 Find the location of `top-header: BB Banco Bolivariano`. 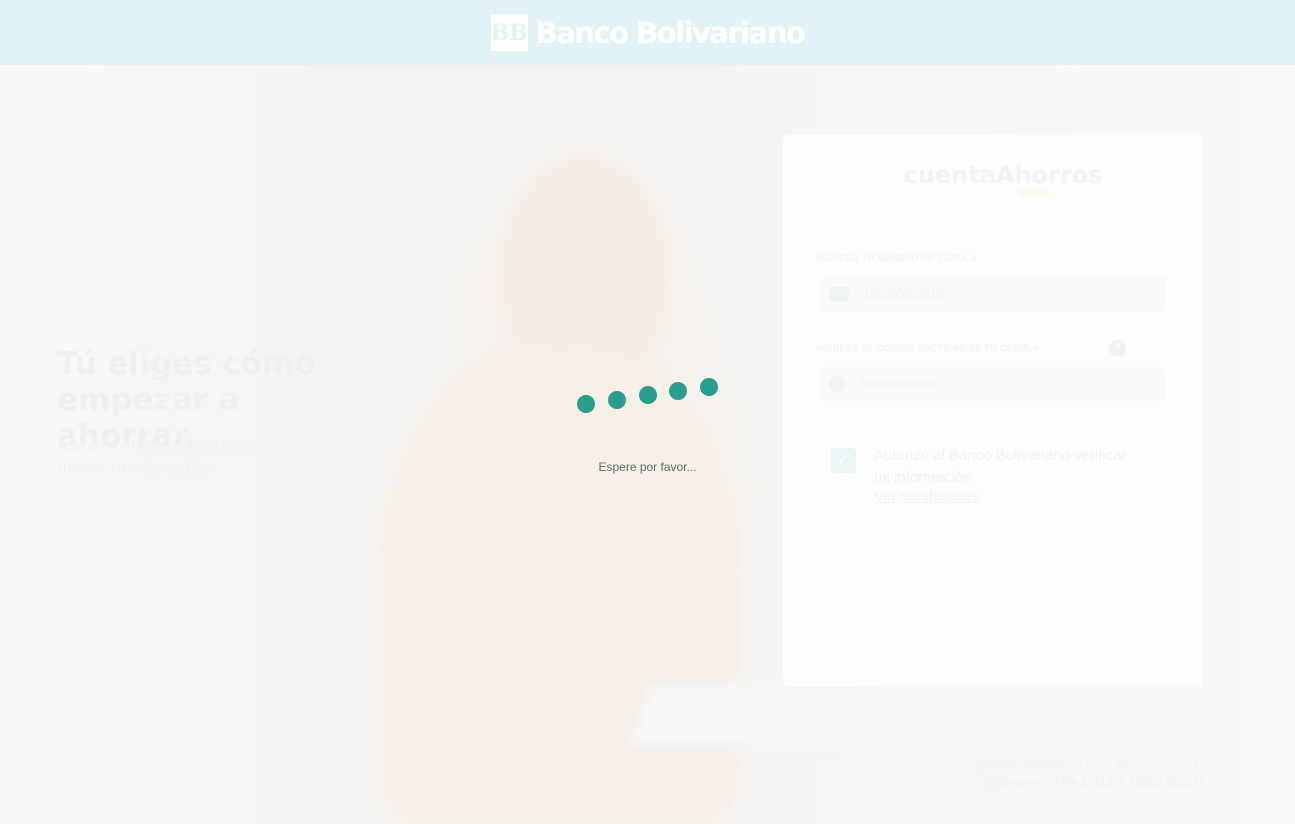

top-header: BB Banco Bolivariano is located at coordinates (647, 32).